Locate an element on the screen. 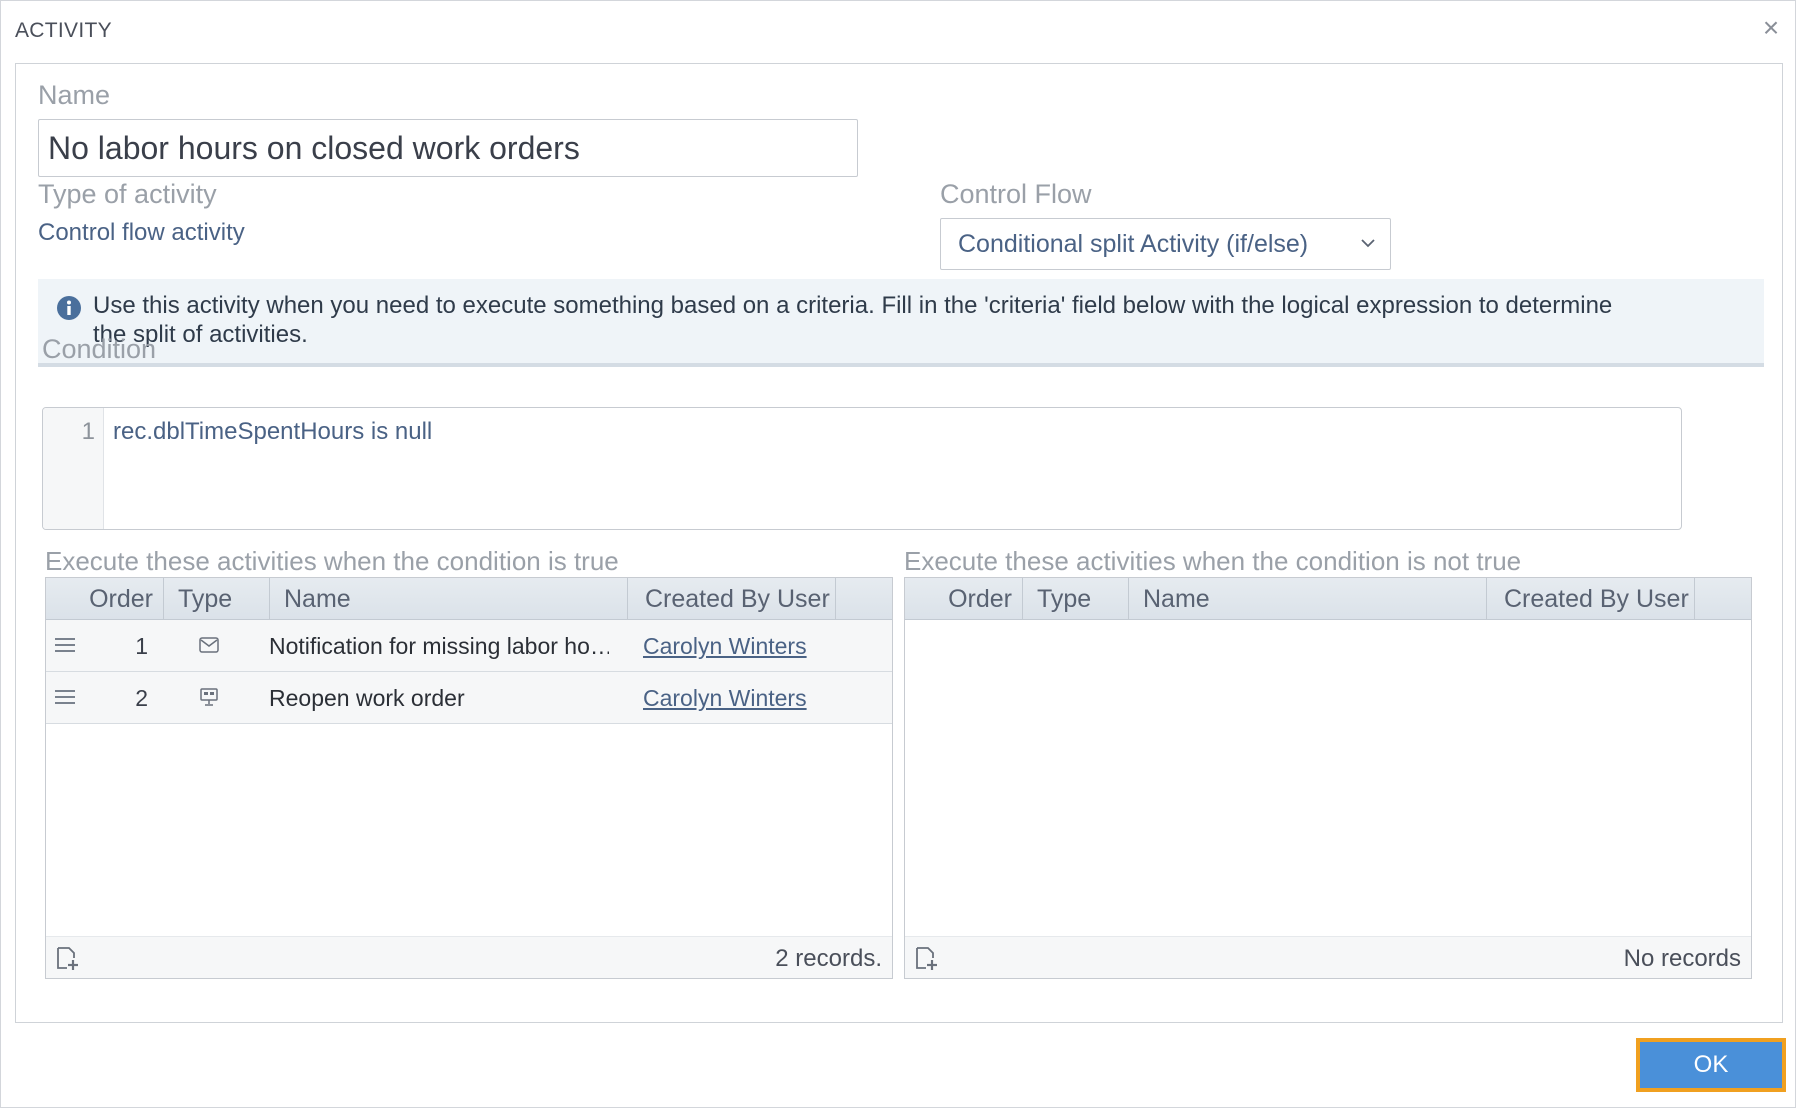 Image resolution: width=1796 pixels, height=1108 pixels. row-name: Reopen work order is located at coordinates (367, 698).